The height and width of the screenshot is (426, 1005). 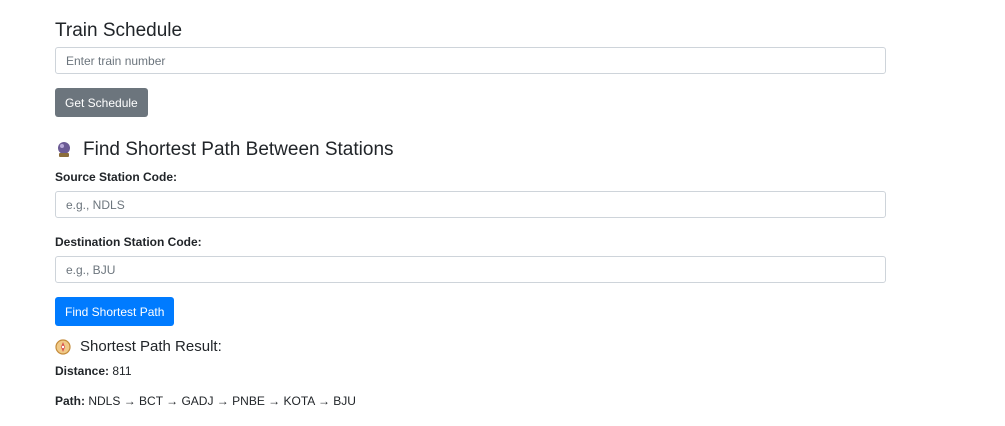 I want to click on path-label: Path:, so click(x=70, y=401).